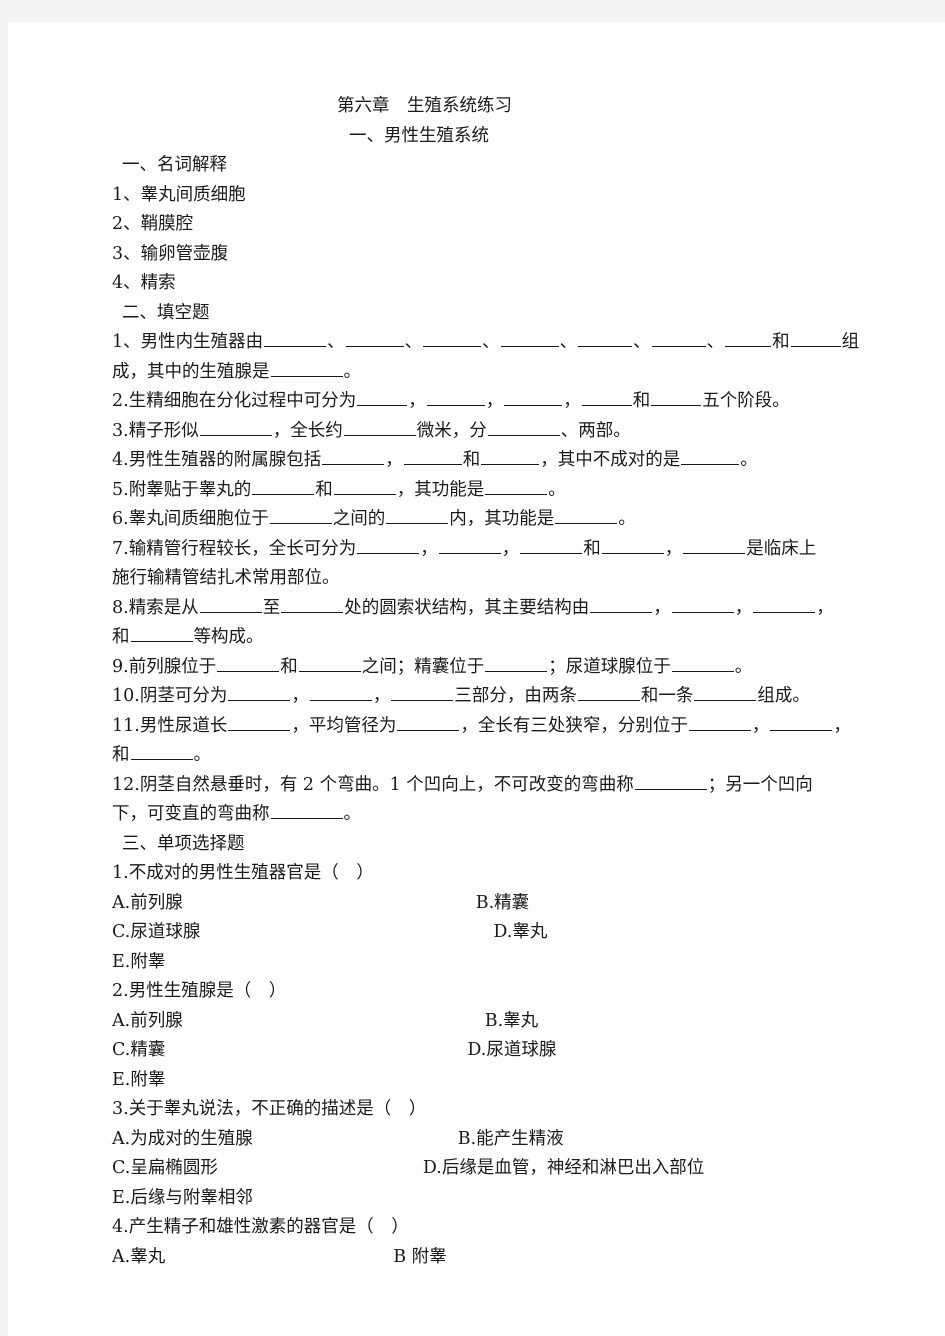 The height and width of the screenshot is (1336, 945). I want to click on choice-q2-row-cd: C.精囊 D.尿道球腺, so click(492, 1051).